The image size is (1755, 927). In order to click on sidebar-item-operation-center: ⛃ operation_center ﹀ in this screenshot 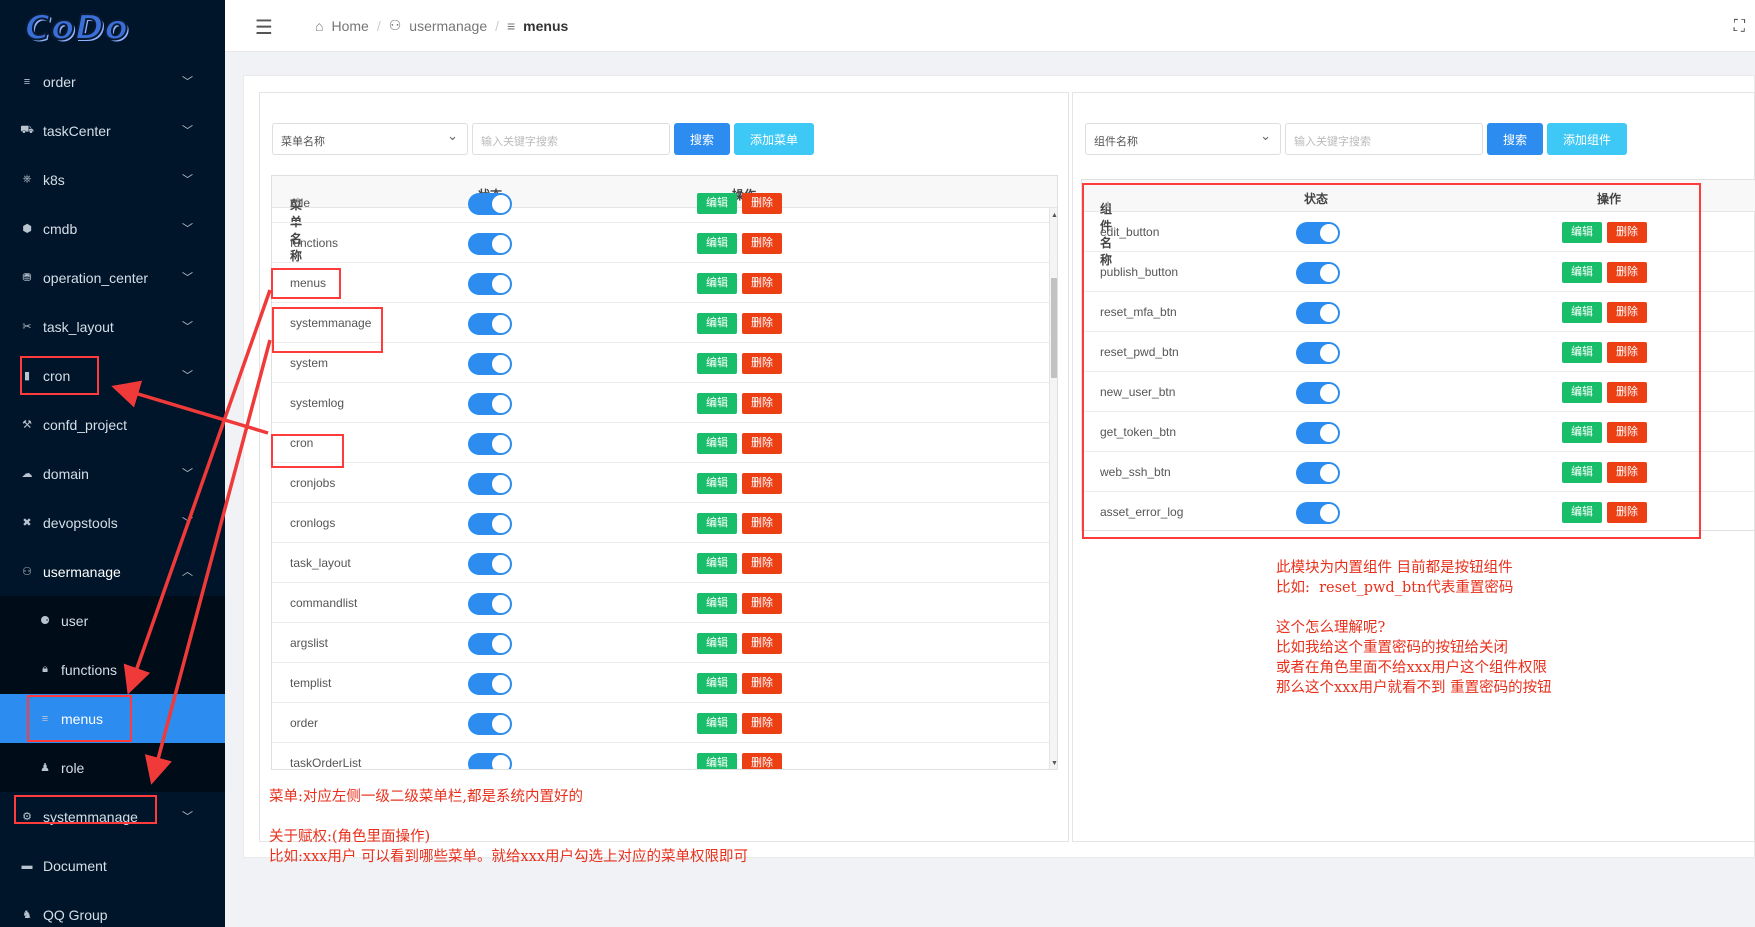, I will do `click(112, 277)`.